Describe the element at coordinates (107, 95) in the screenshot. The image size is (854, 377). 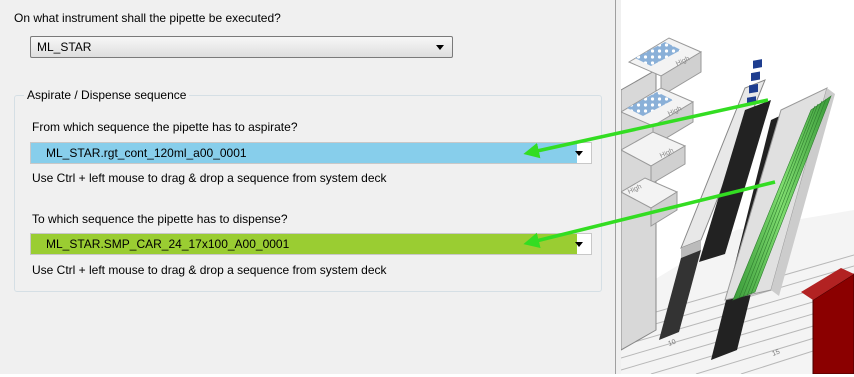
I see `sequence-group-title: Aspirate / Dispense sequence` at that location.